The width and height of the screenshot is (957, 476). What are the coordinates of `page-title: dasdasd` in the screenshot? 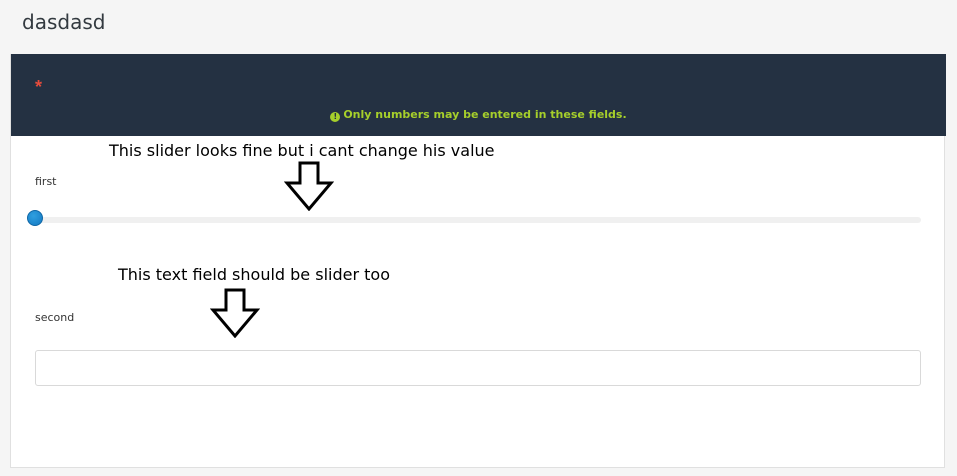 It's located at (64, 22).